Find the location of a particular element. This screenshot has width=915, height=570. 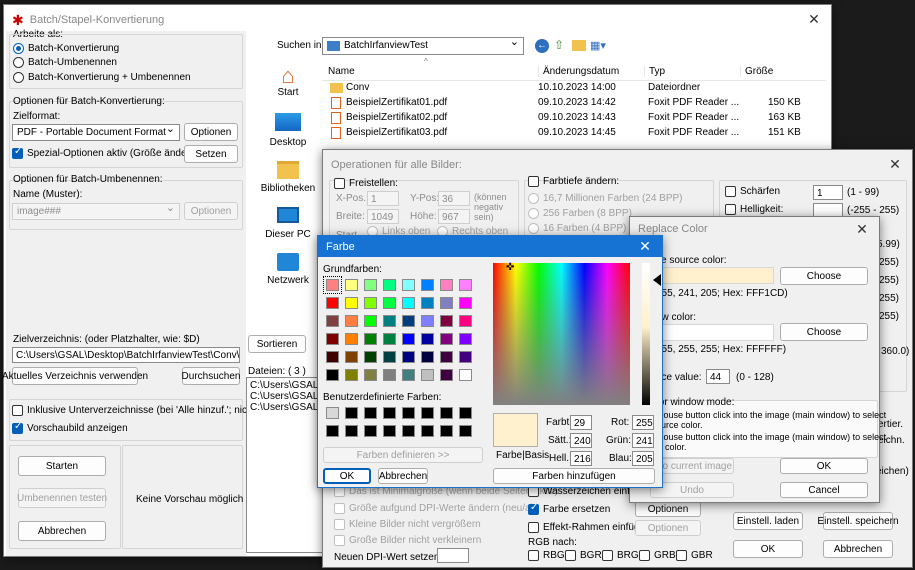

rgb-option-grb: GRB is located at coordinates (657, 555).